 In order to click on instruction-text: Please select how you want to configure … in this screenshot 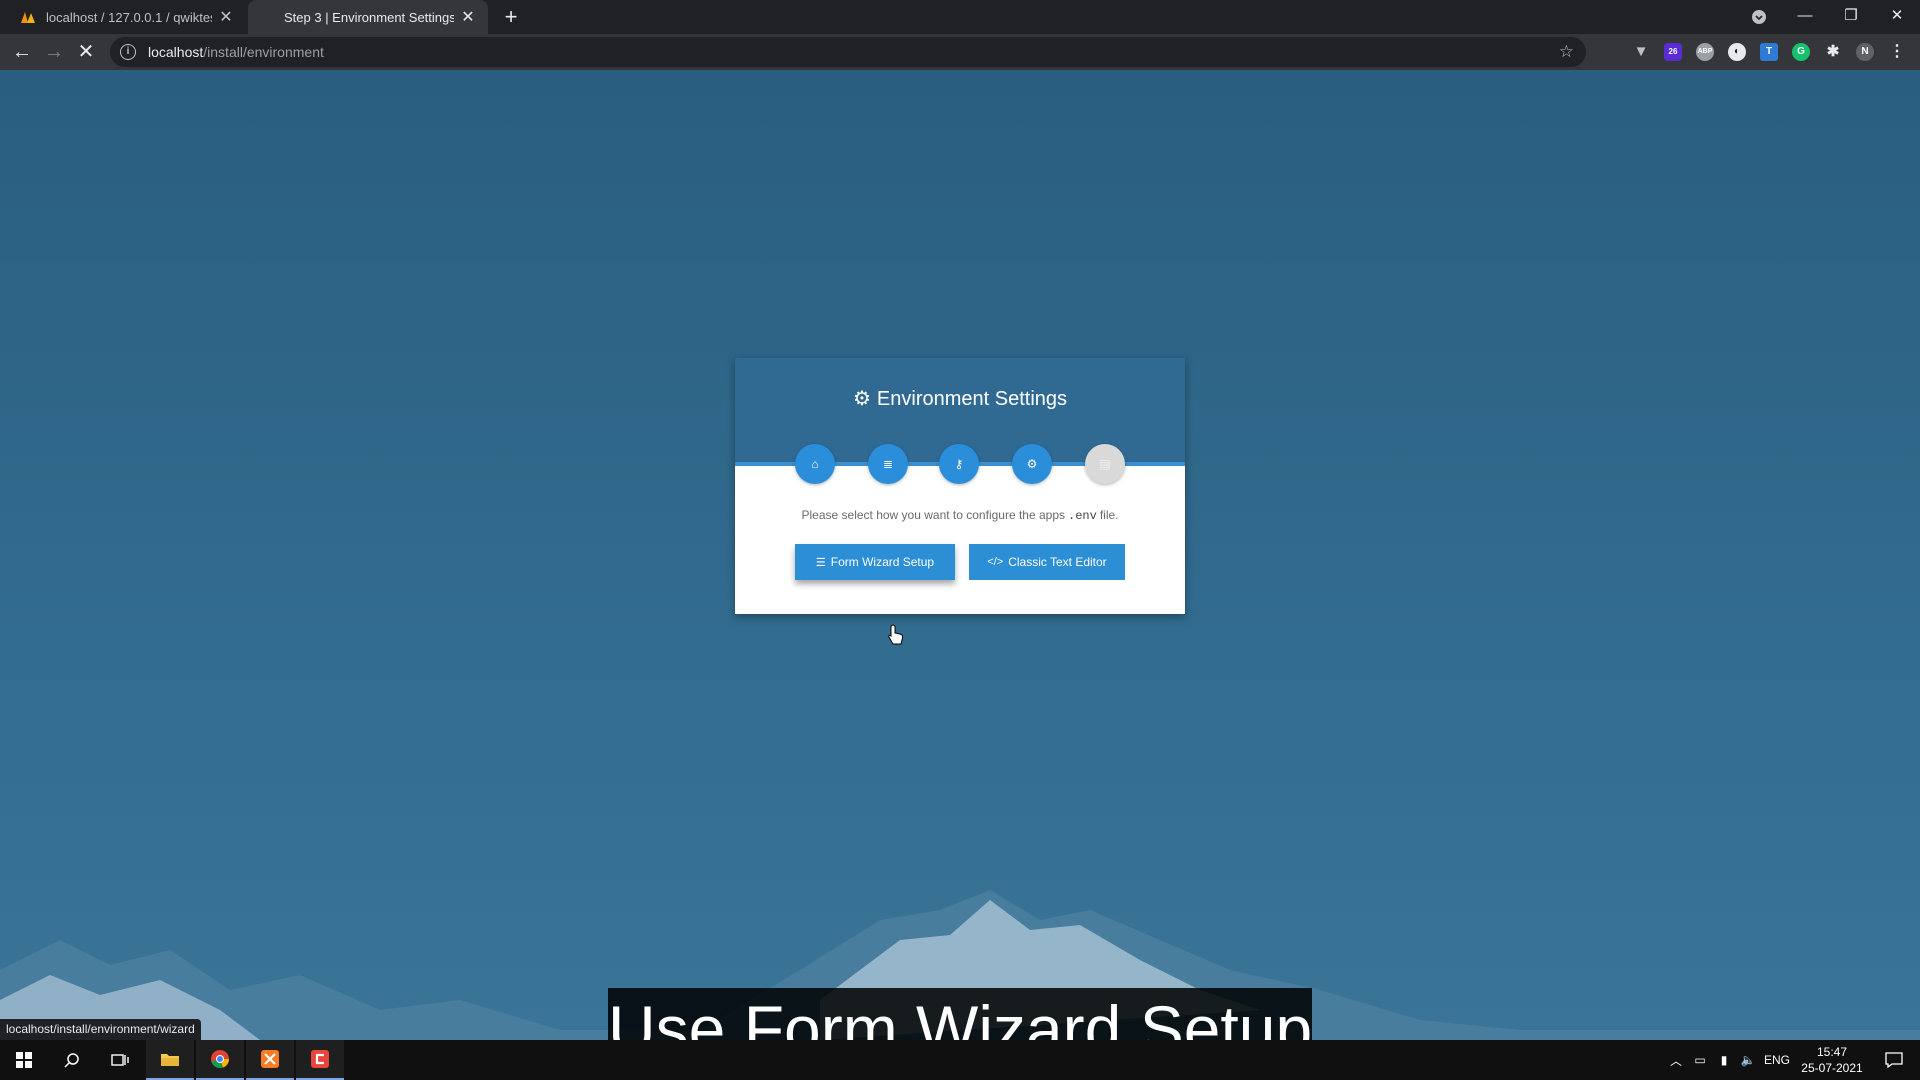, I will do `click(933, 515)`.